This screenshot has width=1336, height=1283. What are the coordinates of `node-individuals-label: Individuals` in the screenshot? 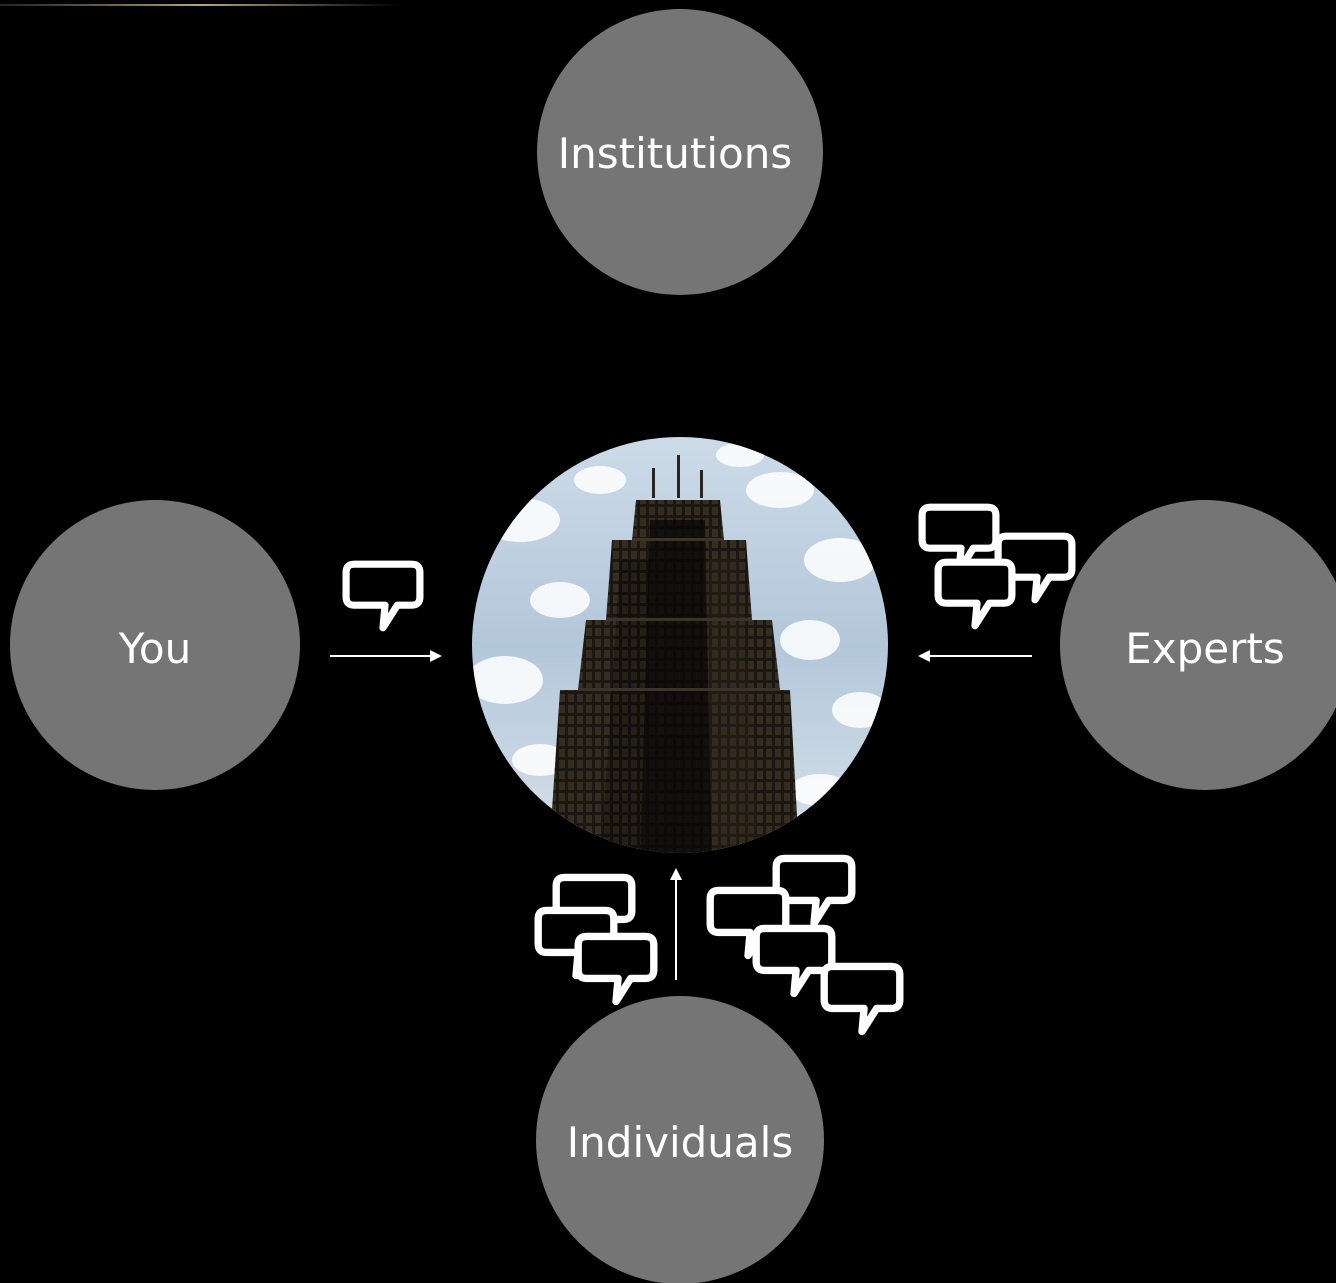 It's located at (680, 1142).